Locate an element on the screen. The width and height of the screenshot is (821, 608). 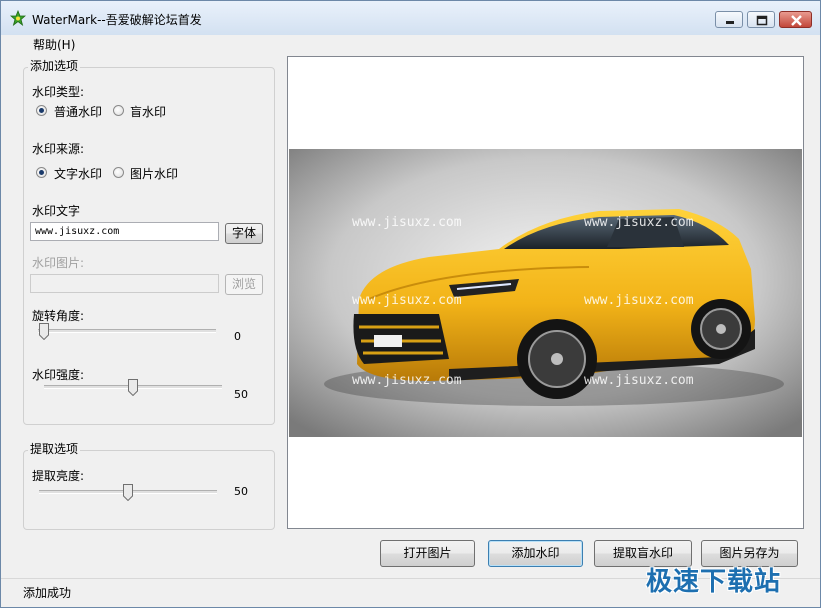
maximize-button is located at coordinates (761, 19).